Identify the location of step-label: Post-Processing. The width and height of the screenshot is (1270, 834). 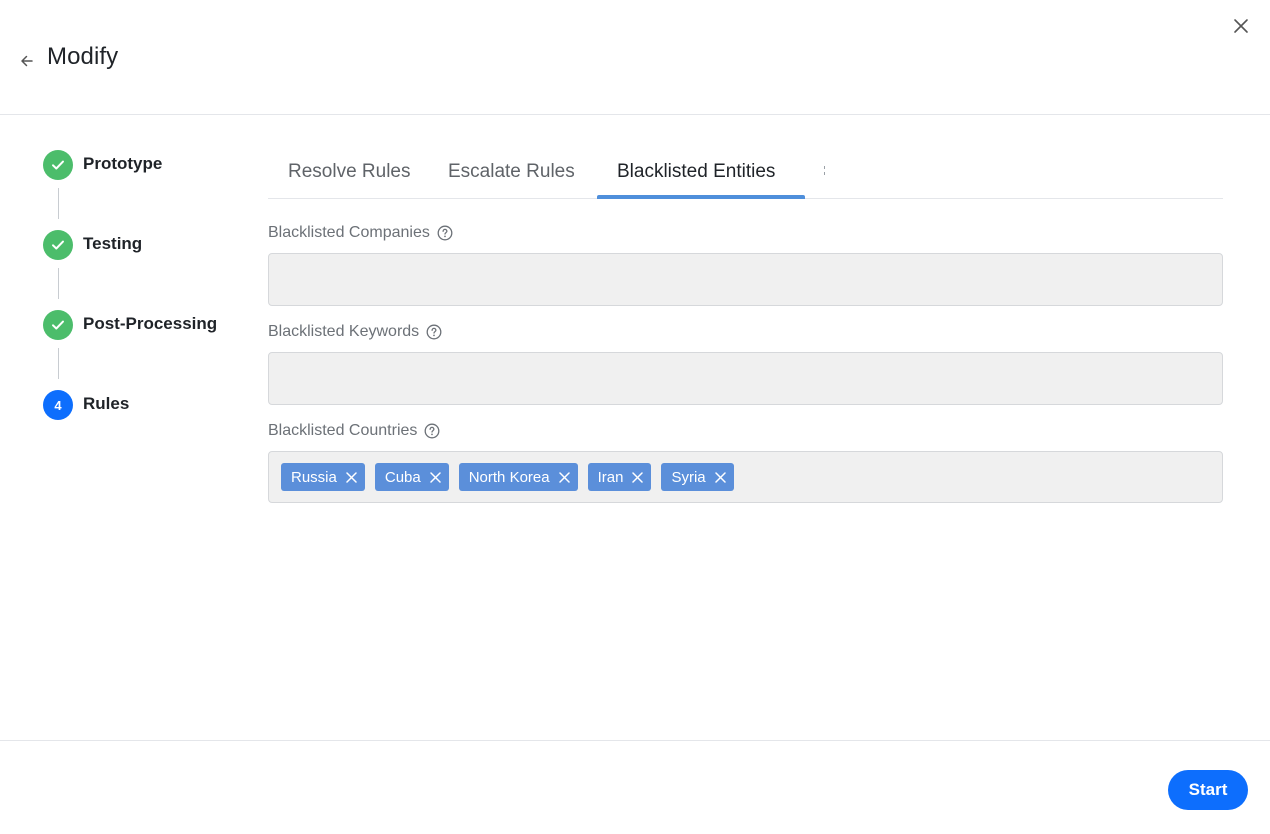
(150, 323).